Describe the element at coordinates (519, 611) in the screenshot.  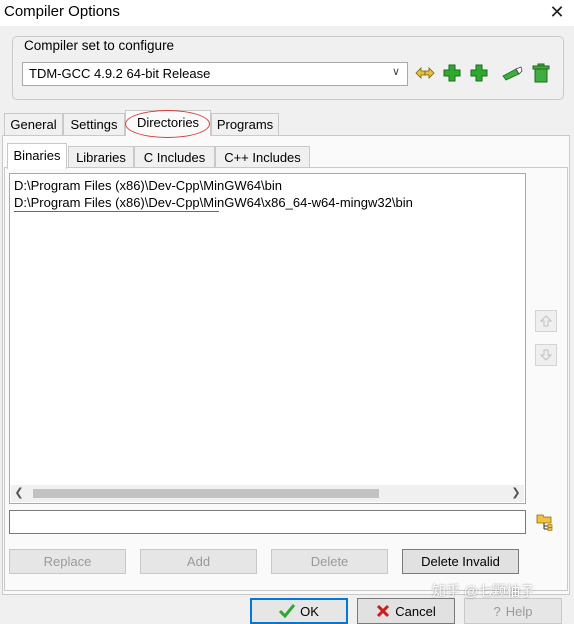
I see `help-label: Help` at that location.